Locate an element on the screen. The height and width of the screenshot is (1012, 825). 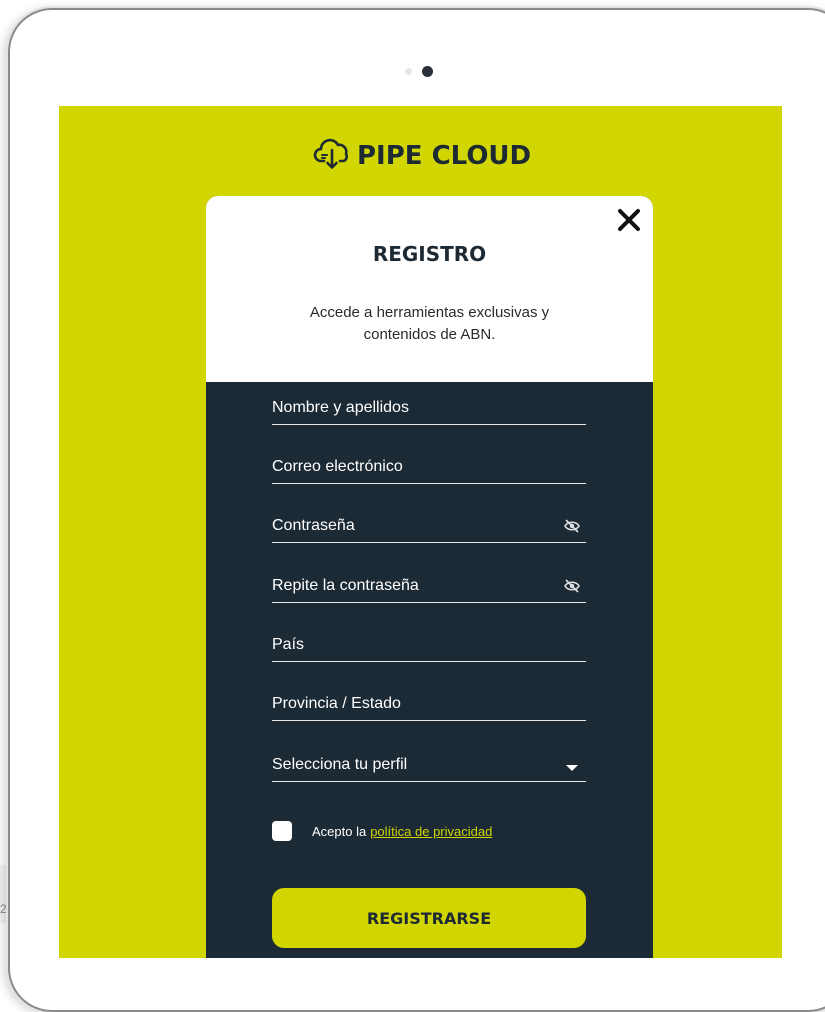
brand-logo: PIPE CLOUD is located at coordinates (422, 156).